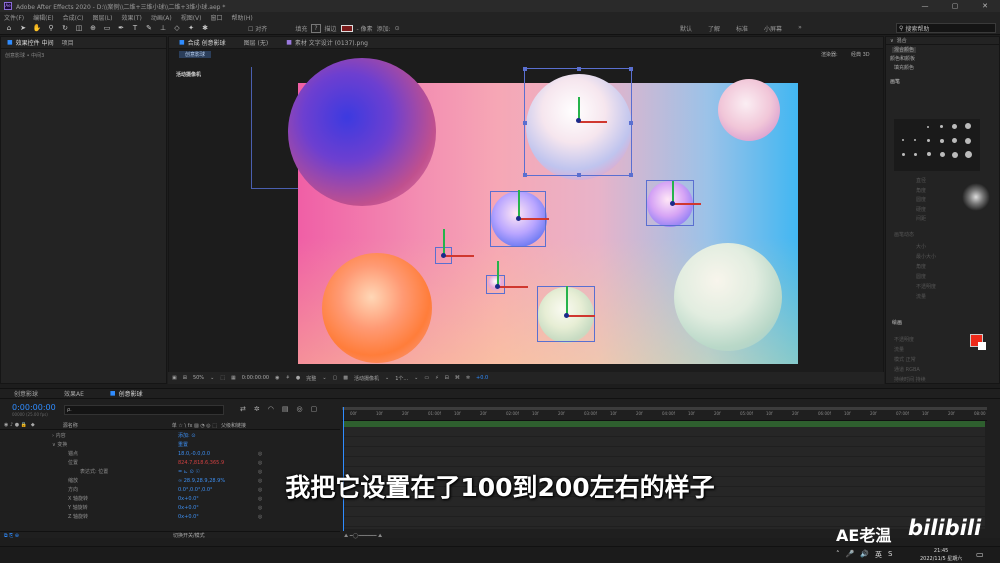  I want to click on grid-icon: ⊞, so click(185, 378).